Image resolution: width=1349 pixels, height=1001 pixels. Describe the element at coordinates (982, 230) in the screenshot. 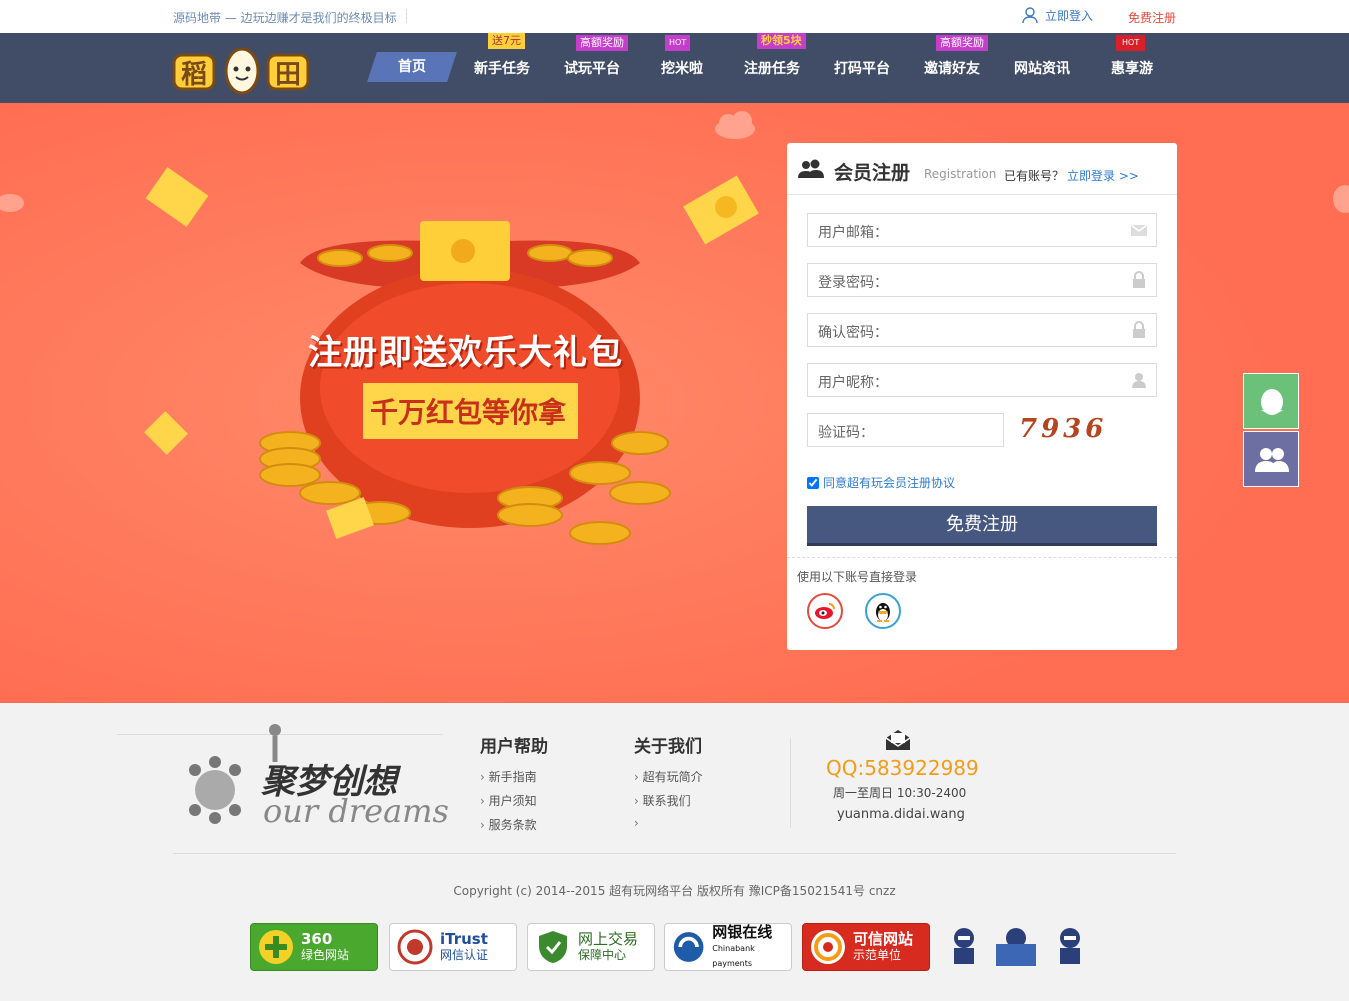

I see `email-field: 用户邮箱：` at that location.